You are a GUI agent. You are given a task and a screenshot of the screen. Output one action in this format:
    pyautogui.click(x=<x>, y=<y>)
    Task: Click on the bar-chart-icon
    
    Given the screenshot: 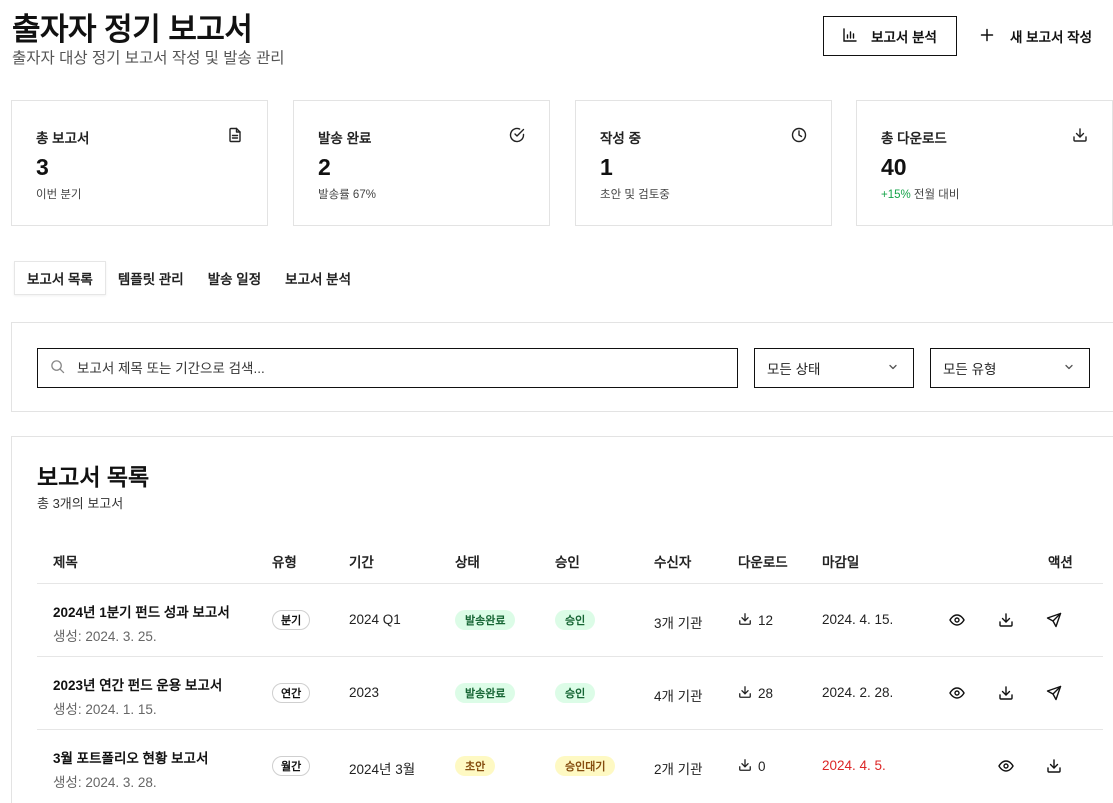 What is the action you would take?
    pyautogui.click(x=850, y=36)
    